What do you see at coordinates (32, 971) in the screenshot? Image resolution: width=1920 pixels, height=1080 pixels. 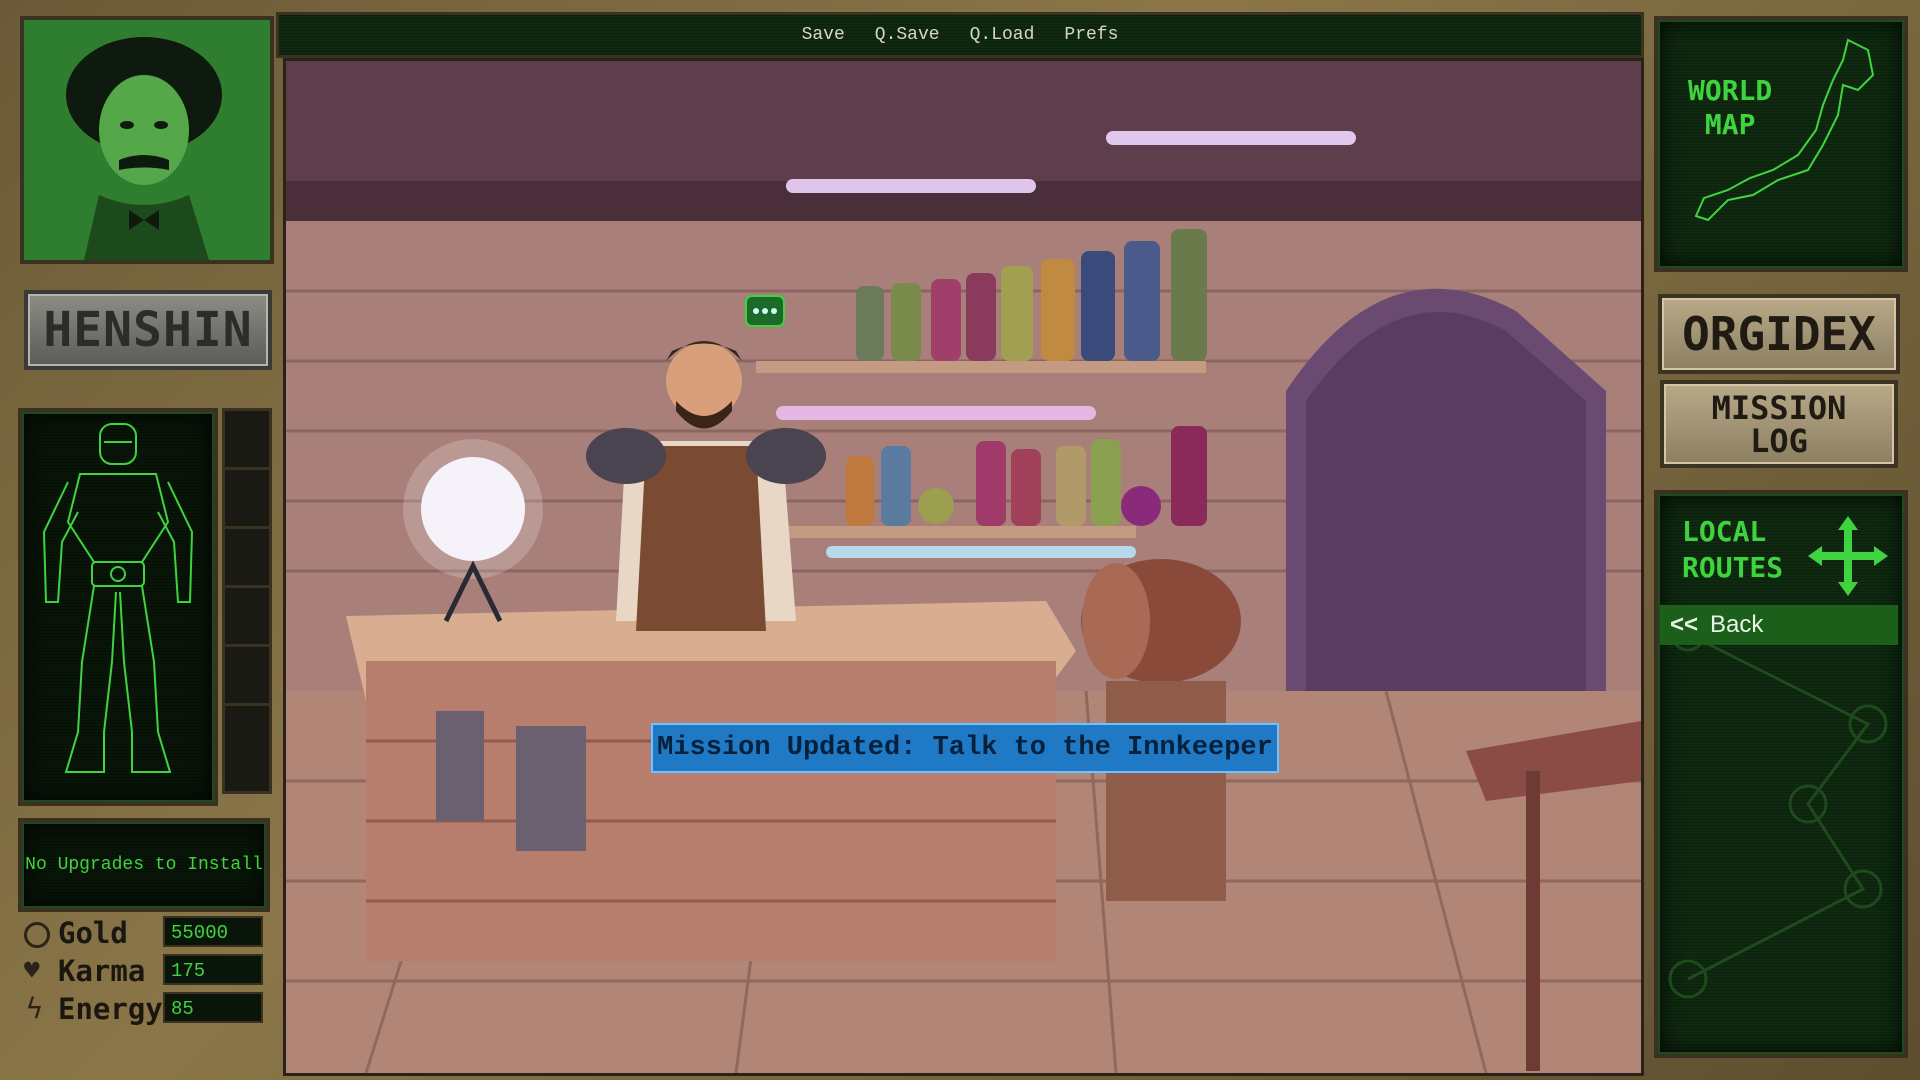 I see `heart-icon: ♥` at bounding box center [32, 971].